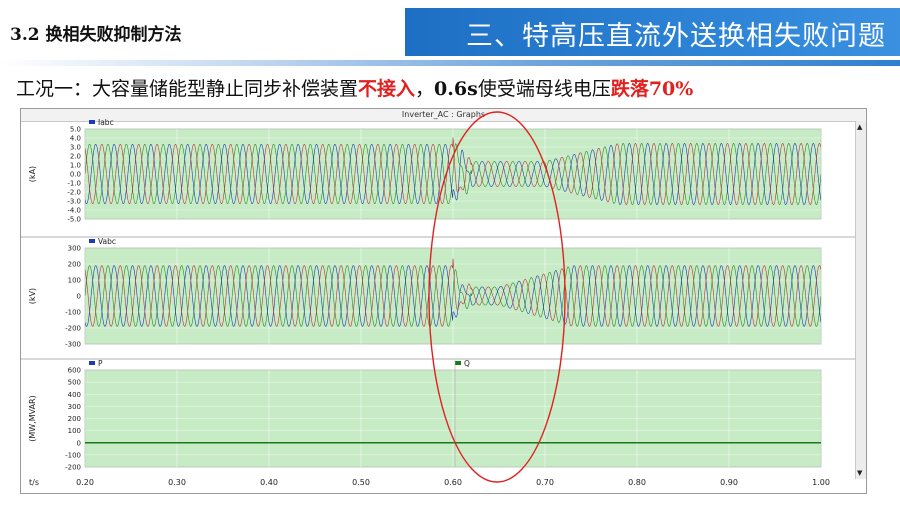 The width and height of the screenshot is (900, 506). What do you see at coordinates (676, 36) in the screenshot?
I see `banner-title: 三、特高压直流外送换相失败问题` at bounding box center [676, 36].